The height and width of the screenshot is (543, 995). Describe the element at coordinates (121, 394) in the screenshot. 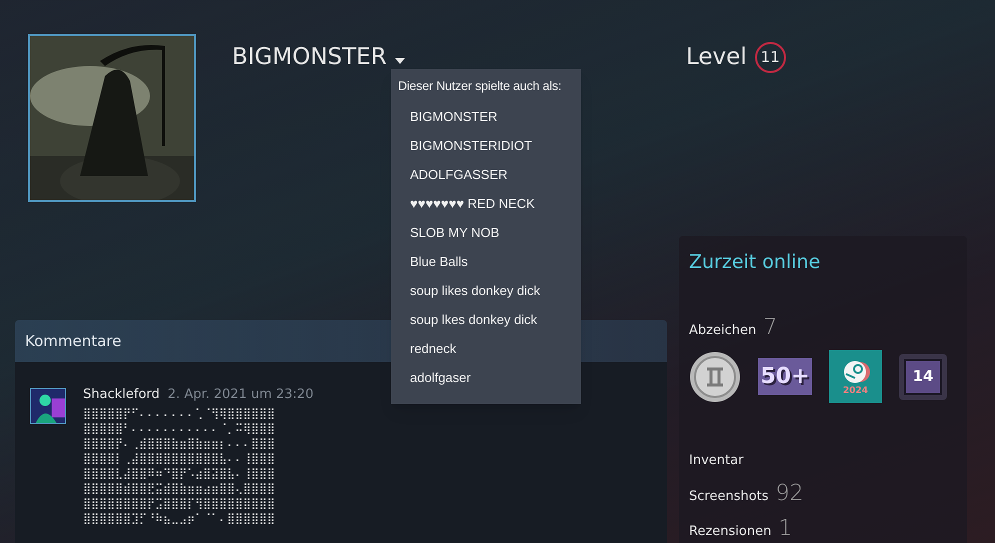

I see `comment-author: Shackleford` at that location.